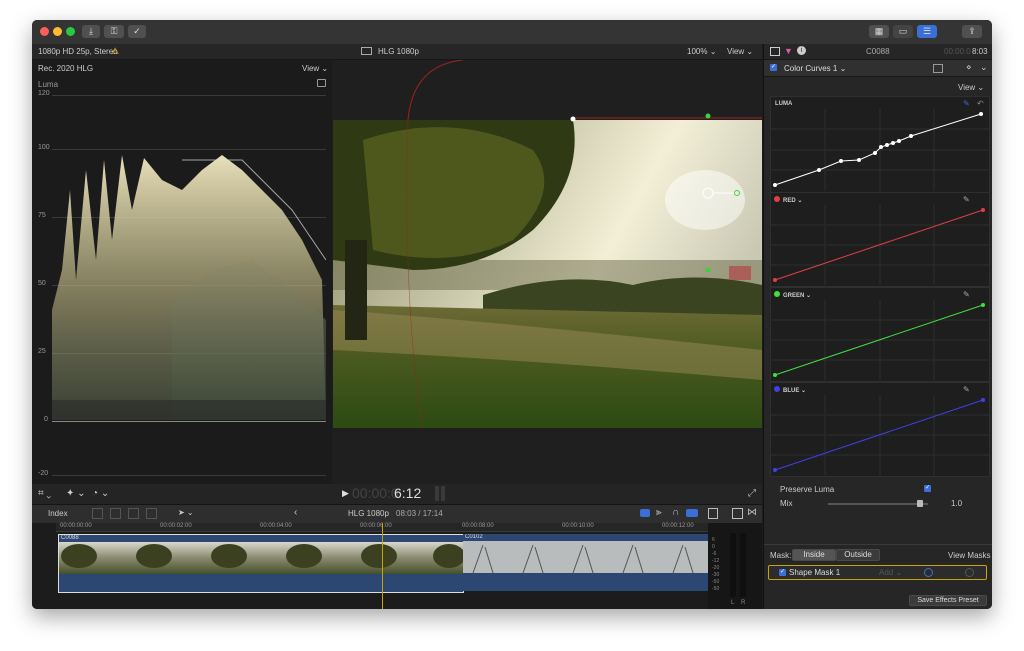  Describe the element at coordinates (877, 572) in the screenshot. I see `shape-mask-row: ✓ Shape Mask 1 Add ⌄` at that location.